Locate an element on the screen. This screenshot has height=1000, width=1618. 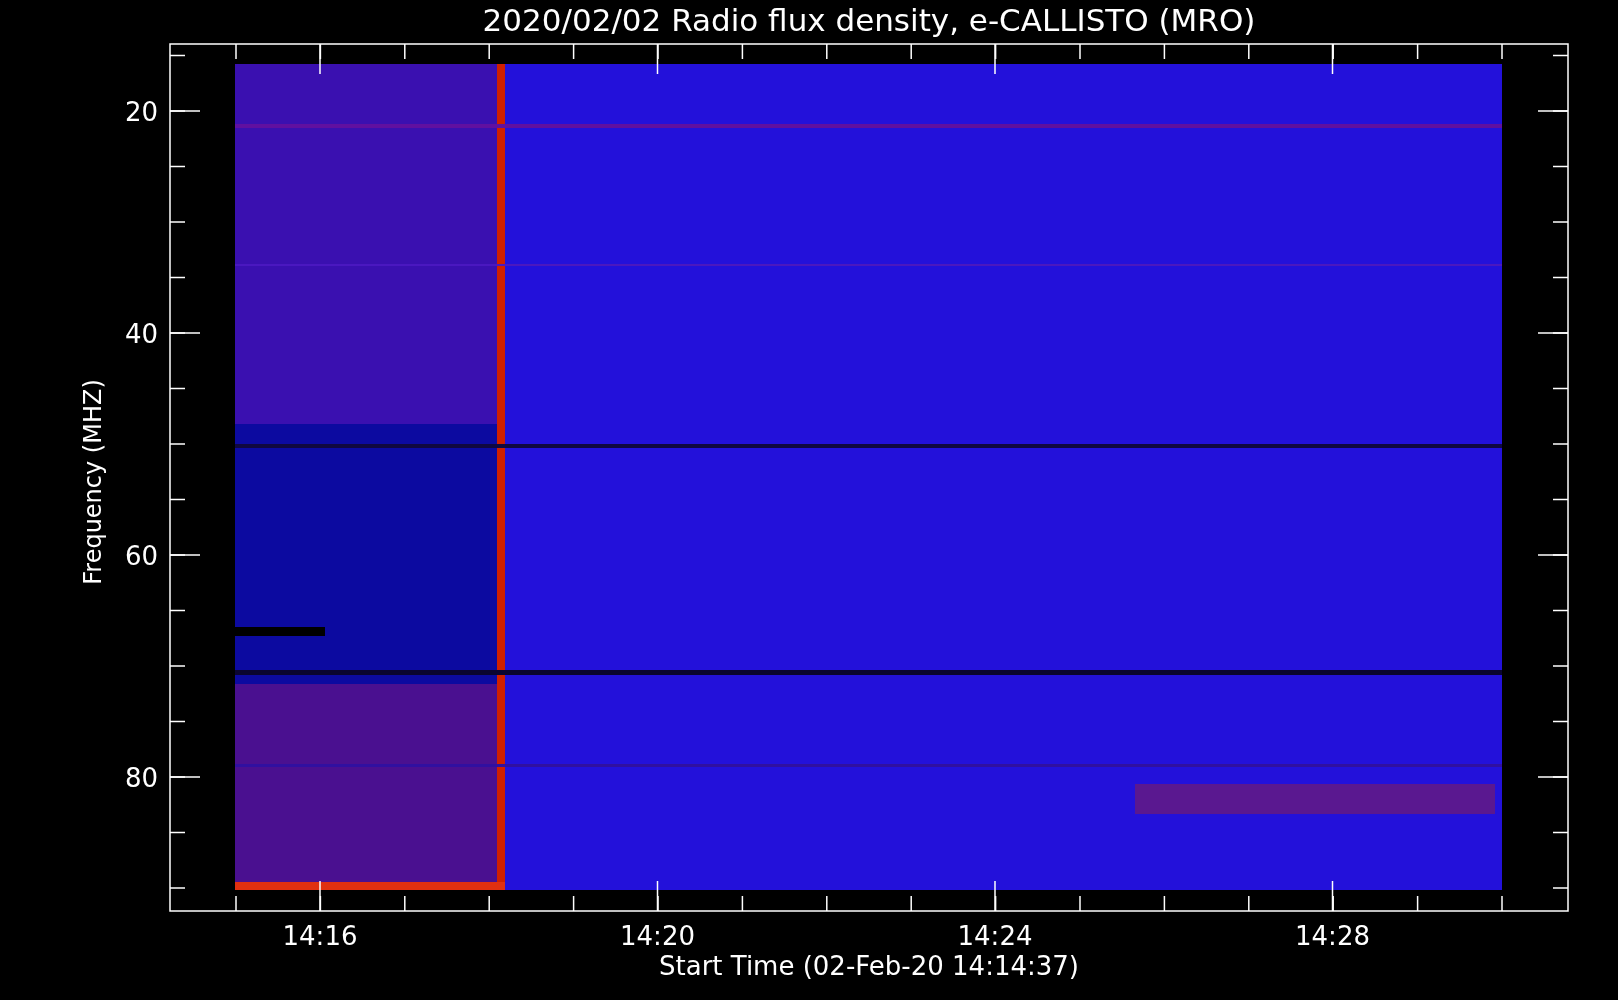
chart-title: 2020/02/02 Radio flux density, e-CALLISTO (MRO) is located at coordinates (869, 20).